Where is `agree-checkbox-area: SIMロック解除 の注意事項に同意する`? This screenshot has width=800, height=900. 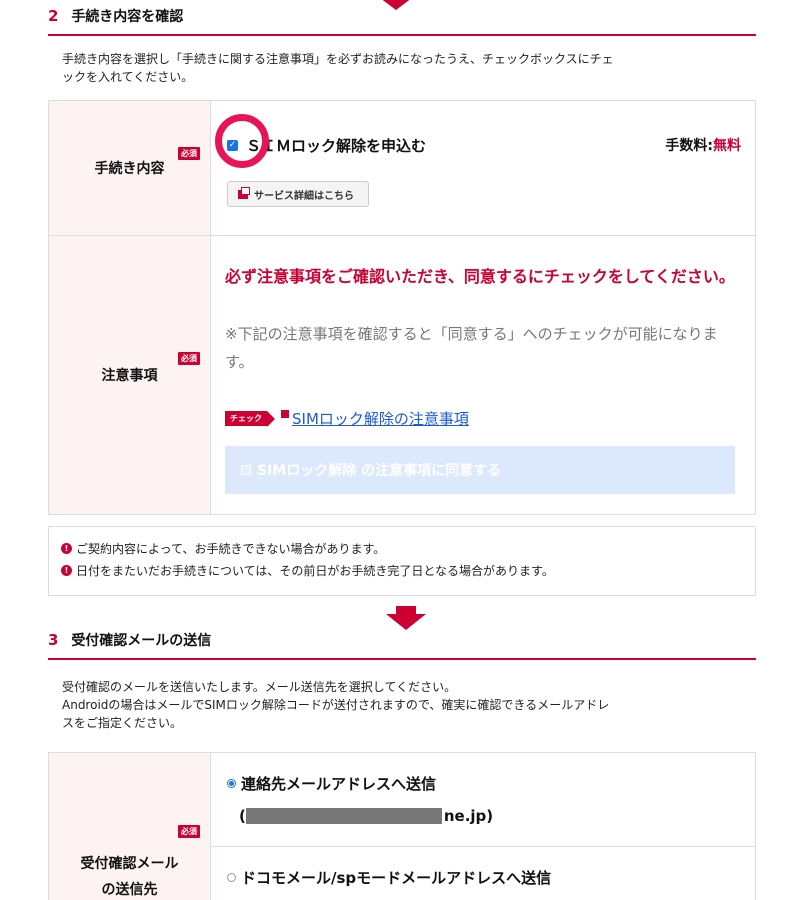
agree-checkbox-area: SIMロック解除 の注意事項に同意する is located at coordinates (480, 470).